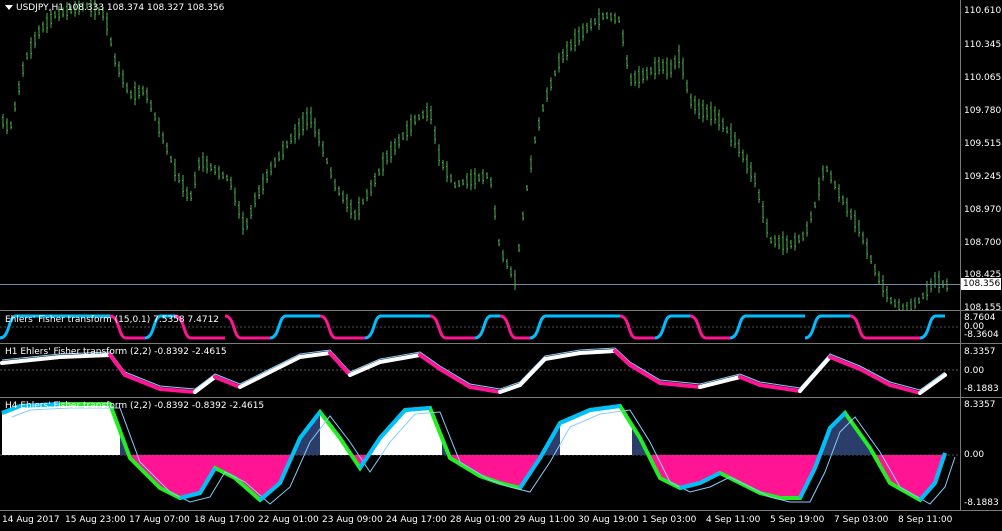  Describe the element at coordinates (288, 520) in the screenshot. I see `time-label: 22 Aug 01:00` at that location.